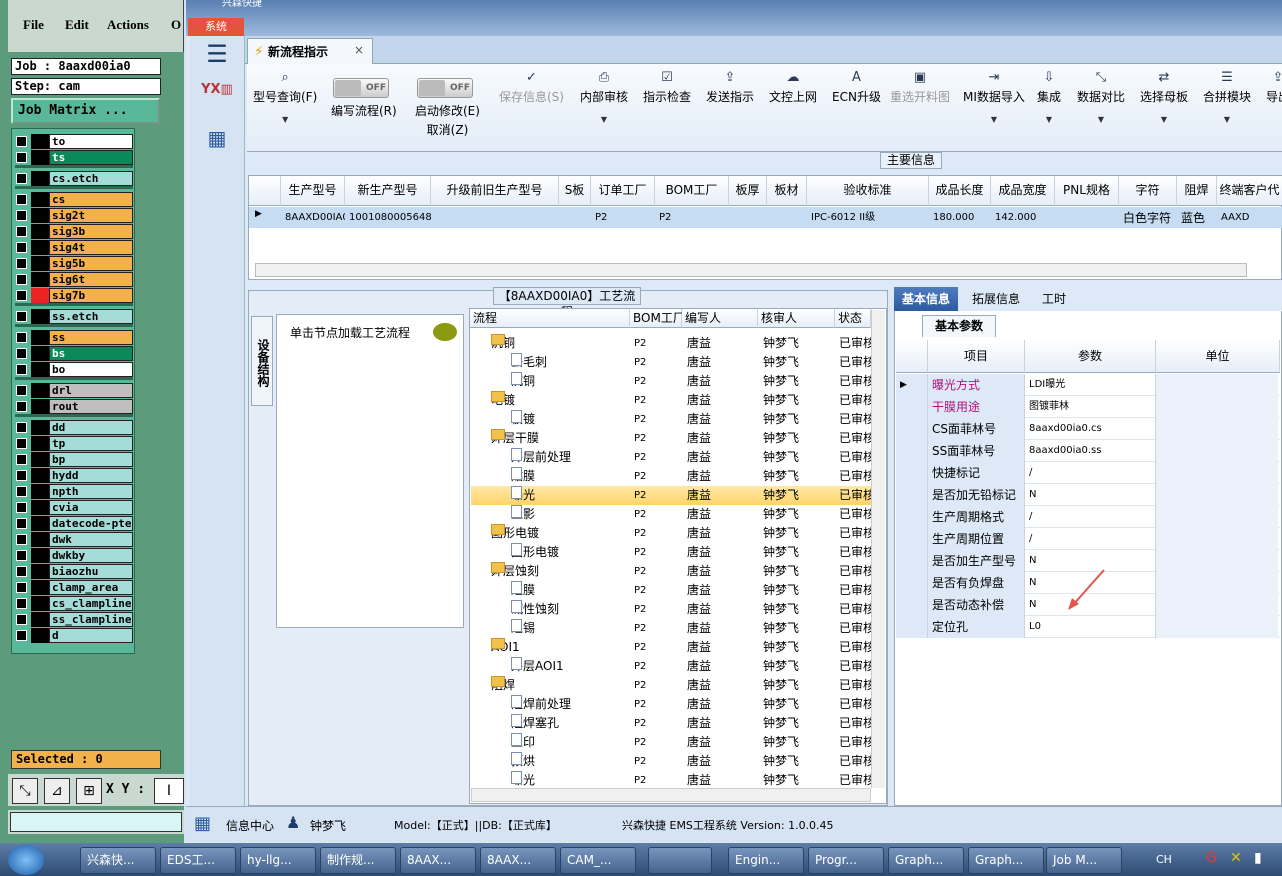  Describe the element at coordinates (1087, 191) in the screenshot. I see `column-header: PNL规格` at that location.